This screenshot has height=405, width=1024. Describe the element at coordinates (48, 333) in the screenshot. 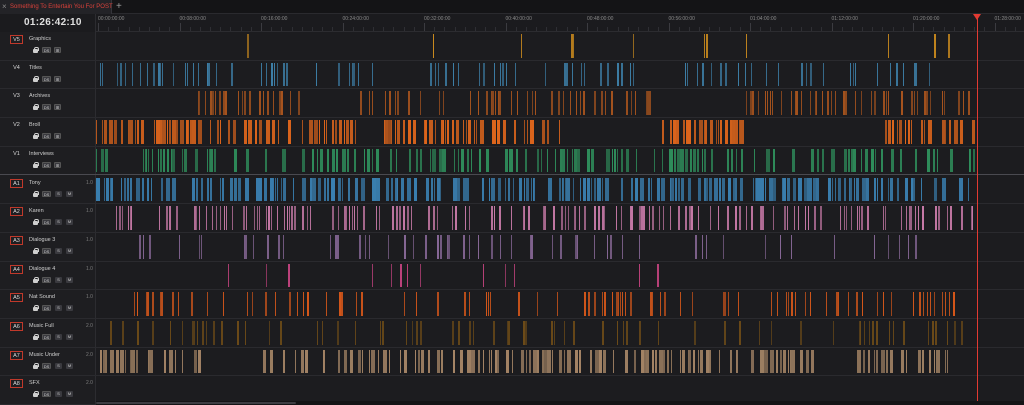

I see `track-header-a6: A6 Music Full 2.0 DS S M` at that location.